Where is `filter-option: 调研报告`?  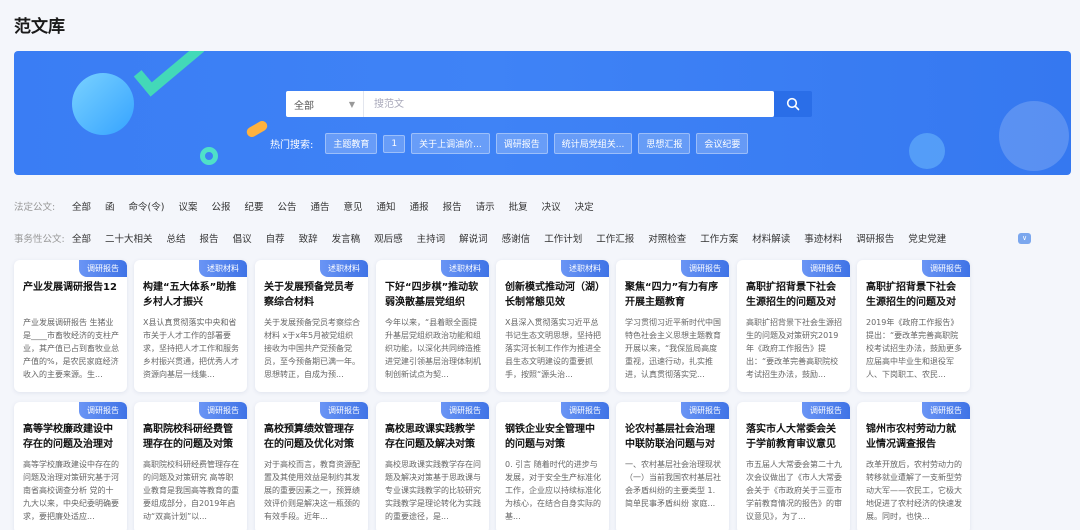 filter-option: 调研报告 is located at coordinates (875, 238).